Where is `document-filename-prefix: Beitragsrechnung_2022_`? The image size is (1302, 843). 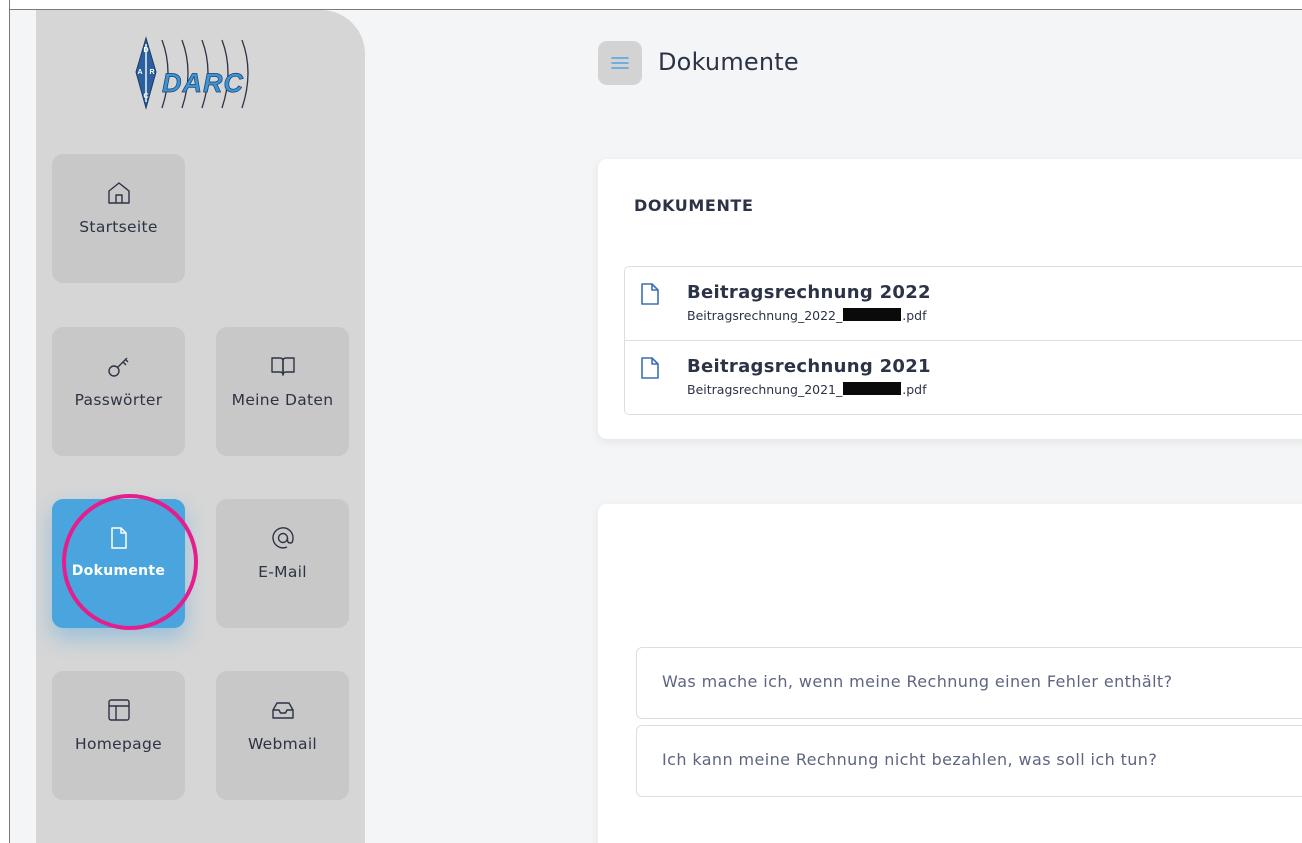 document-filename-prefix: Beitragsrechnung_2022_ is located at coordinates (765, 315).